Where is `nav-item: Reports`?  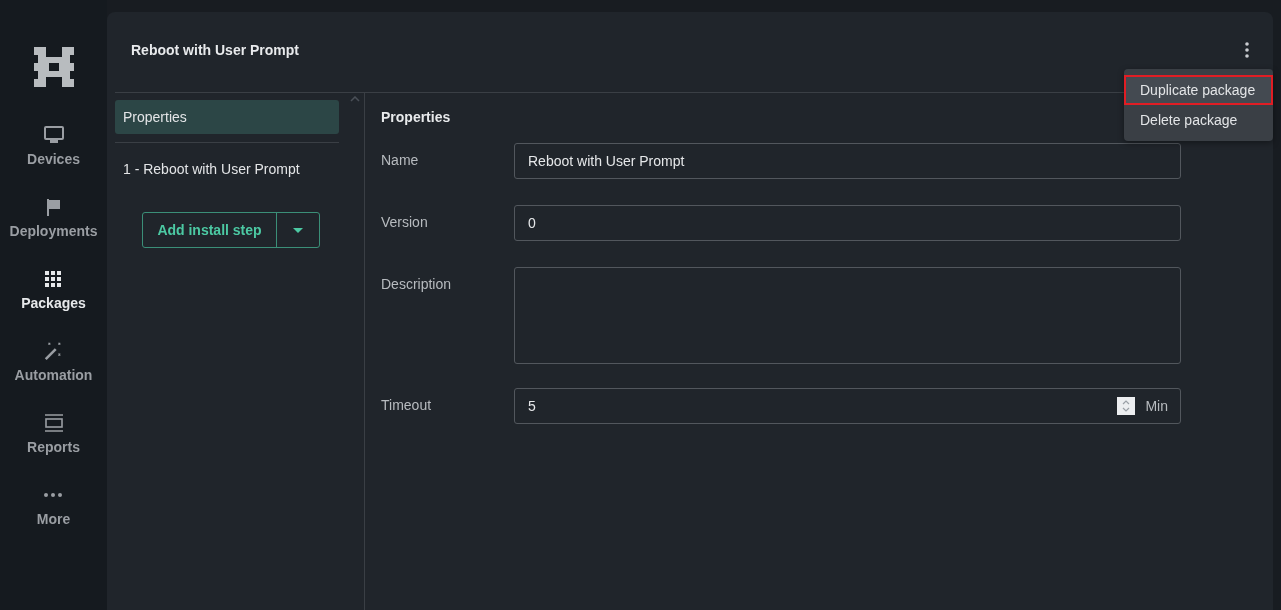
nav-item: Reports is located at coordinates (53, 449).